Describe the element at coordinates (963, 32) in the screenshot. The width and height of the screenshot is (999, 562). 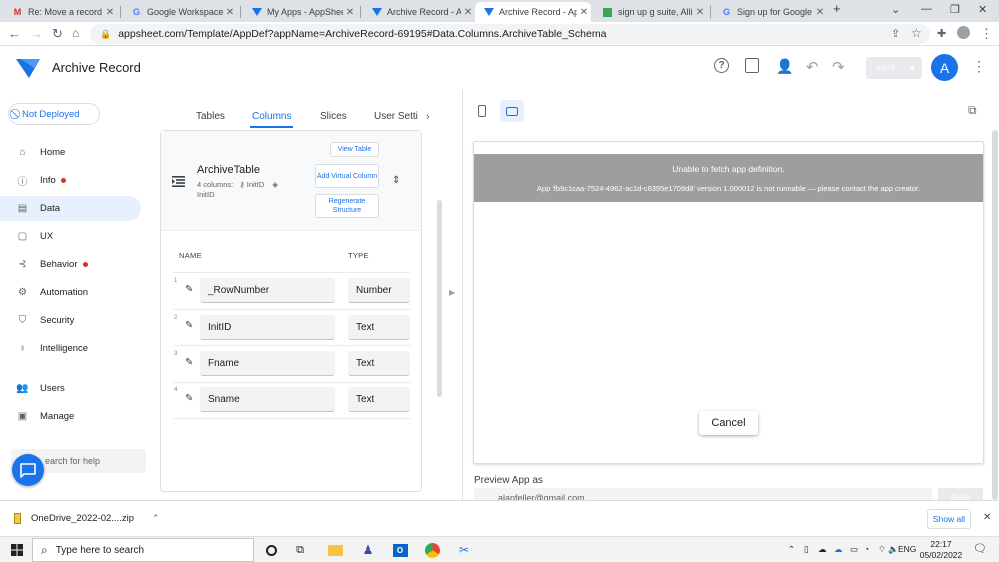
I see `profile-icon` at that location.